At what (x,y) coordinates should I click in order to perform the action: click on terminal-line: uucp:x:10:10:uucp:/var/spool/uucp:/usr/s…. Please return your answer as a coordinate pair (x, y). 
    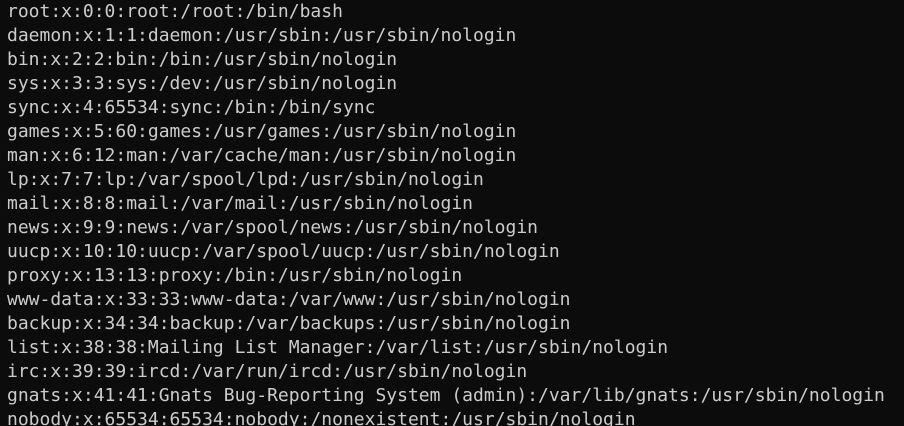
    Looking at the image, I should click on (283, 251).